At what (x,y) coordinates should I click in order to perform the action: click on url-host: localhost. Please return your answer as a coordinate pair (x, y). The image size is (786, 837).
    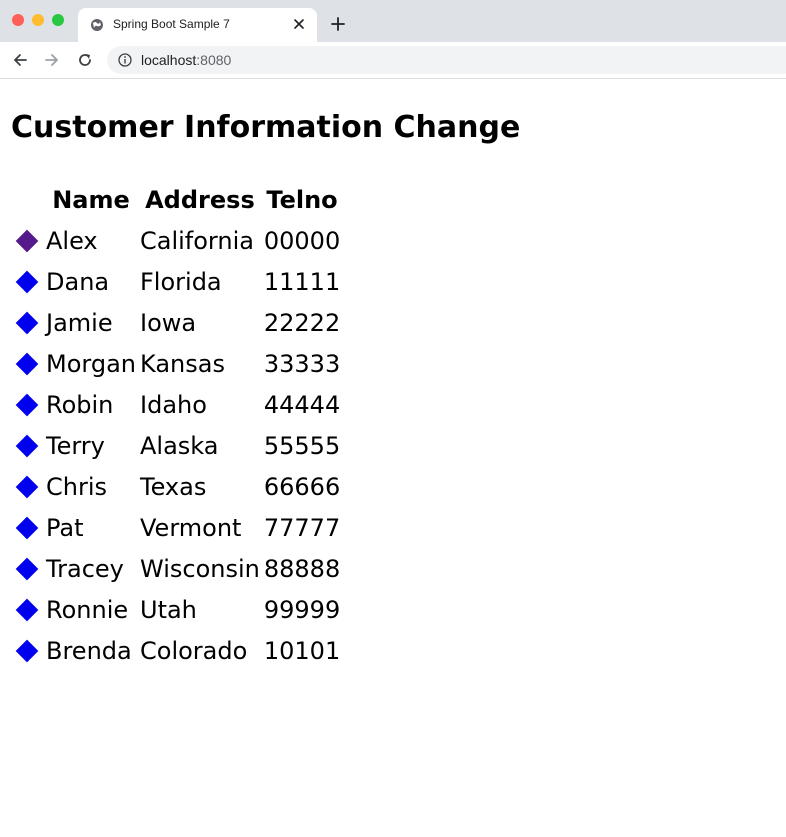
    Looking at the image, I should click on (169, 60).